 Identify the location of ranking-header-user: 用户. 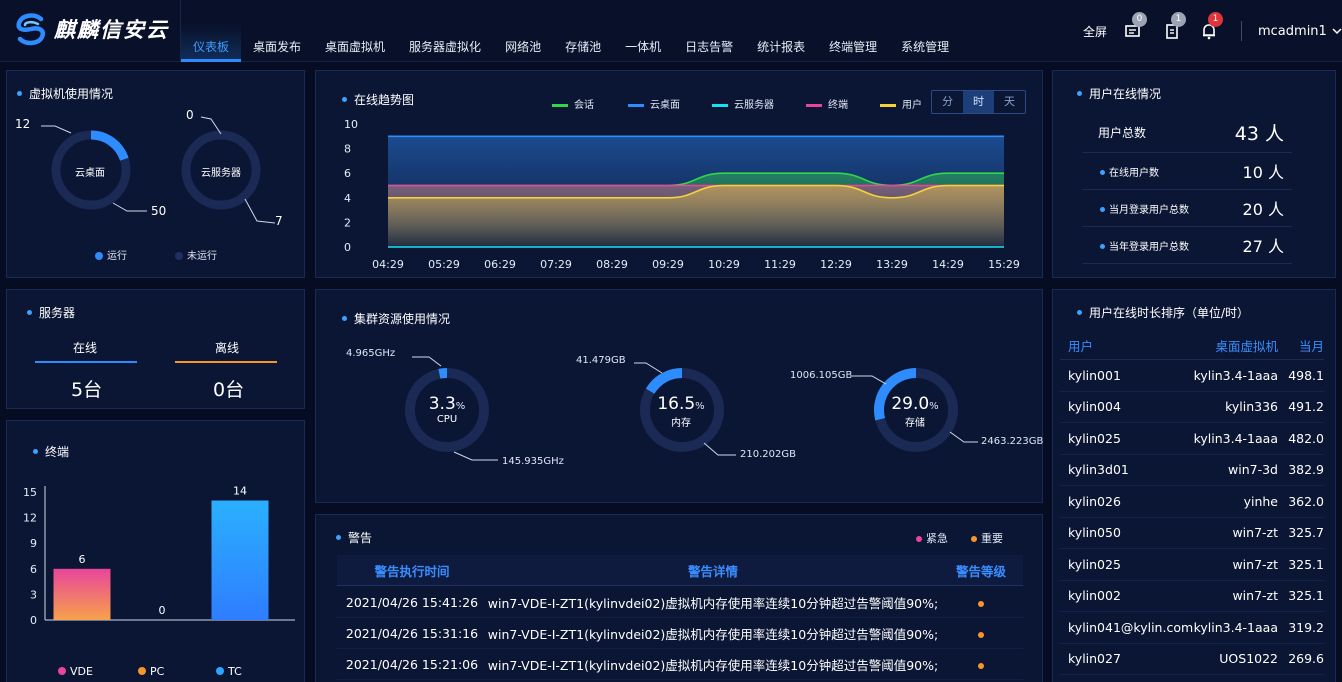
(1081, 346).